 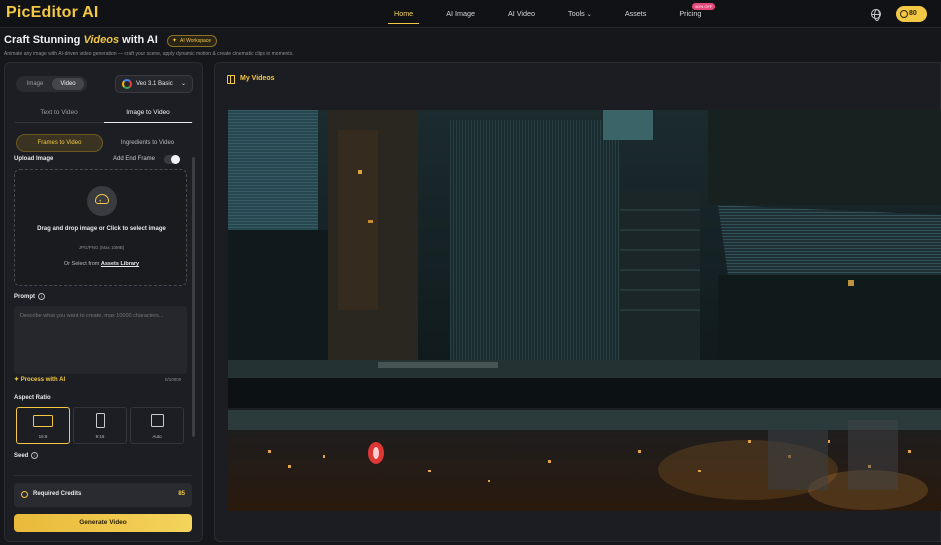 I want to click on subtab-ingredients-to-video: Ingredients to Video, so click(x=147, y=143).